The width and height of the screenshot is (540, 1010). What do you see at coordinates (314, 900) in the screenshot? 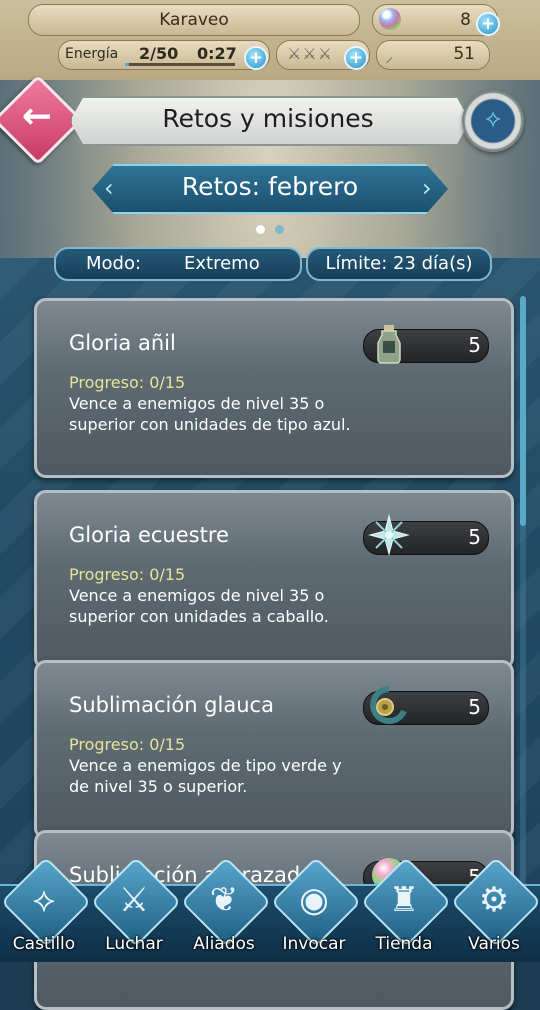
I see `orb-icon: ◉` at bounding box center [314, 900].